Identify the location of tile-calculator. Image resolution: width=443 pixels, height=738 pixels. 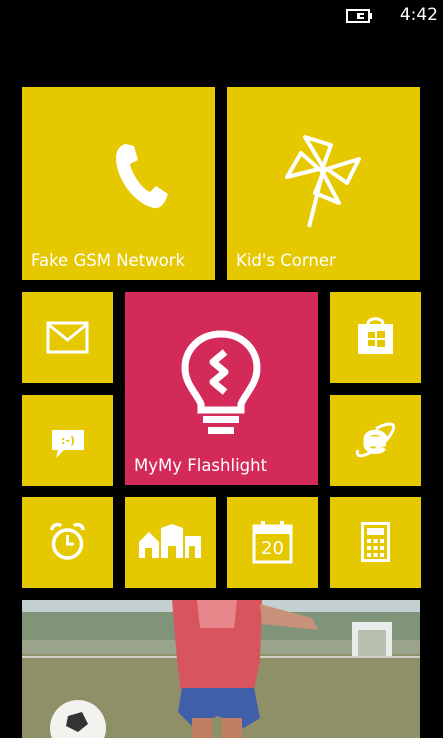
(375, 542).